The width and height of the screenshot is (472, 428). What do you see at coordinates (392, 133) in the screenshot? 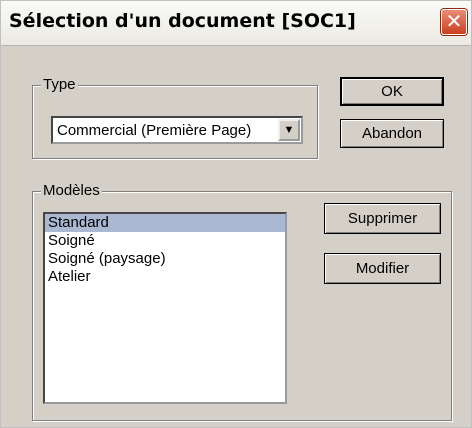
I see `cancel-button: Abandon` at bounding box center [392, 133].